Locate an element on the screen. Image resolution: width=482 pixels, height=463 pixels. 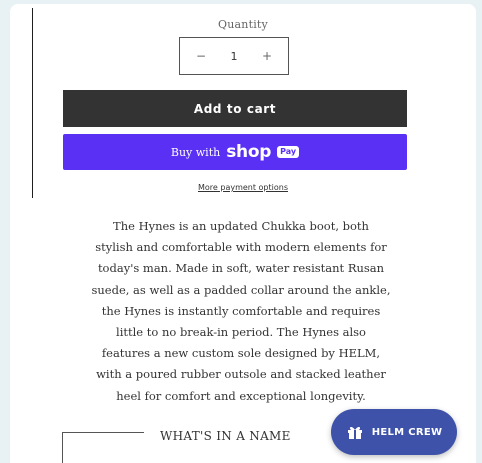
add-to-cart-button: Add to cart is located at coordinates (235, 108).